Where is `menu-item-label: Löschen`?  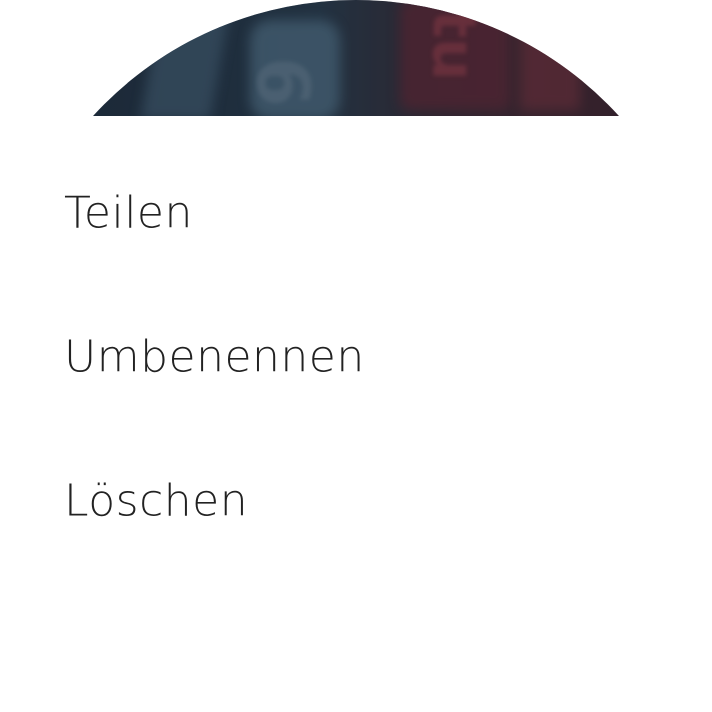
menu-item-label: Löschen is located at coordinates (156, 501).